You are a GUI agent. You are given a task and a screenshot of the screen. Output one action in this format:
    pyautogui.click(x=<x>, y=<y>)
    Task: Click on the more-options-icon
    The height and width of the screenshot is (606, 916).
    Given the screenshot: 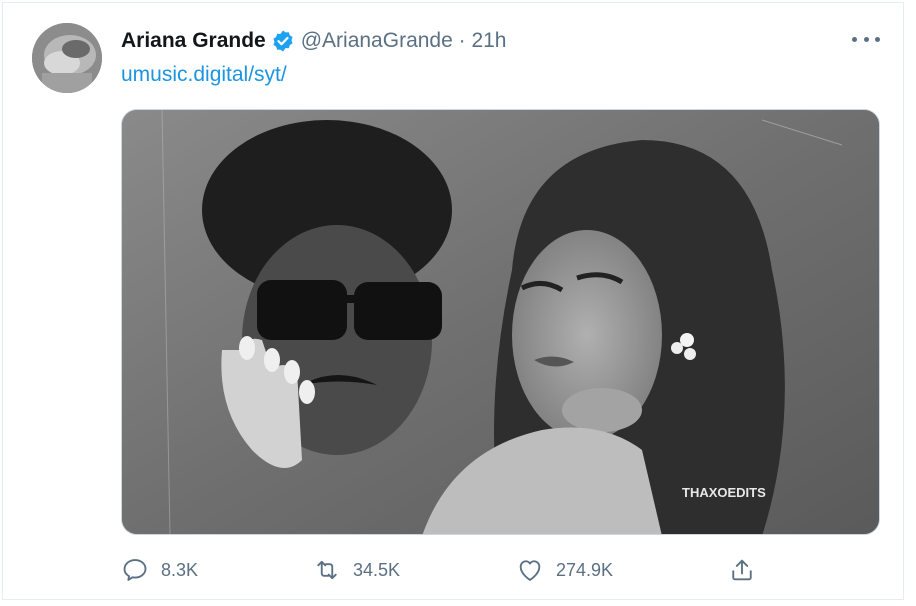 What is the action you would take?
    pyautogui.click(x=866, y=39)
    